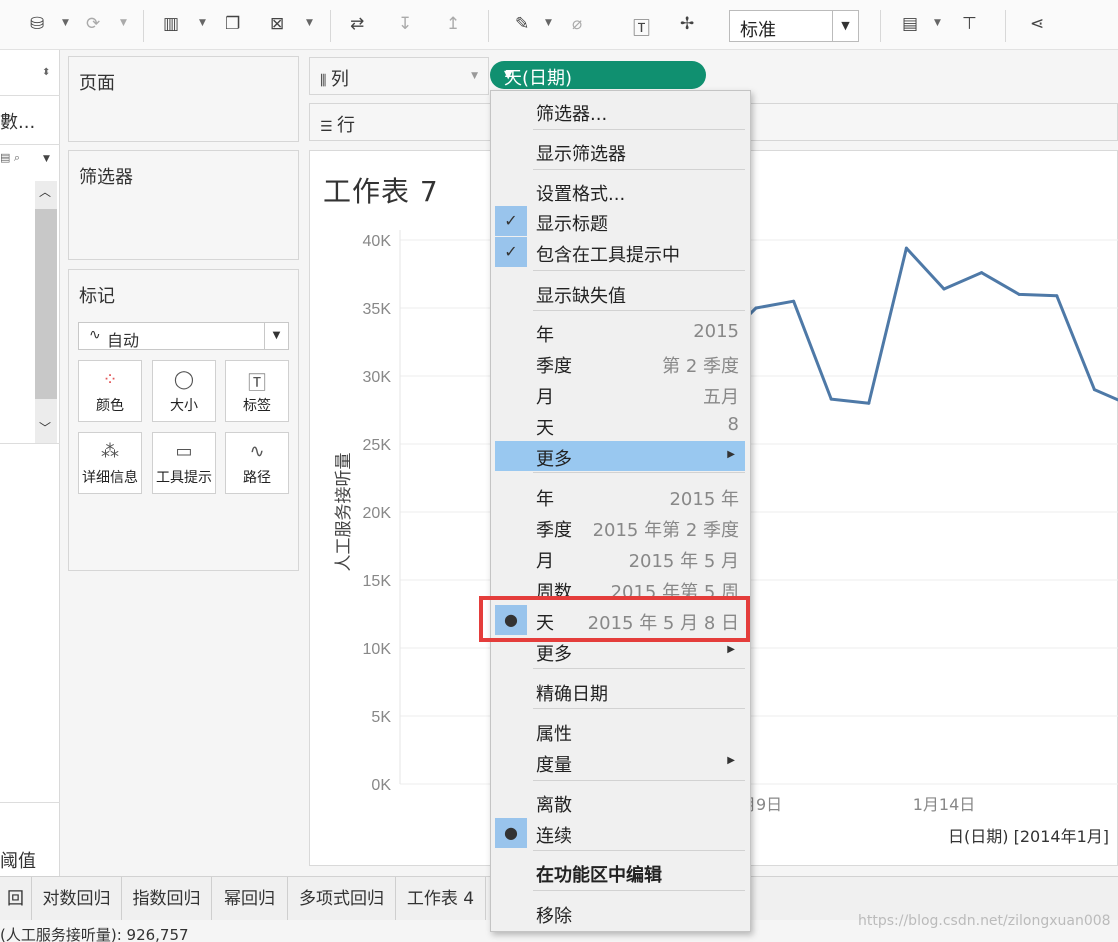 Image resolution: width=1118 pixels, height=942 pixels. What do you see at coordinates (77, 899) in the screenshot?
I see `tab-log-regression: 对数回归` at bounding box center [77, 899].